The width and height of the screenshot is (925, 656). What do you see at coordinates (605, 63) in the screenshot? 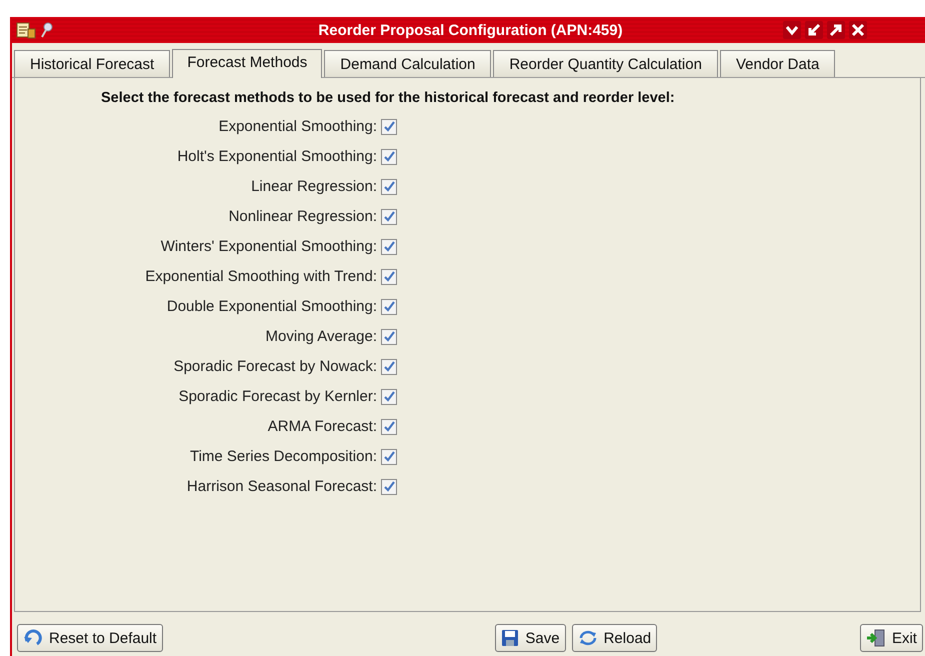
I see `tab: Reorder Quantity Calculation` at bounding box center [605, 63].